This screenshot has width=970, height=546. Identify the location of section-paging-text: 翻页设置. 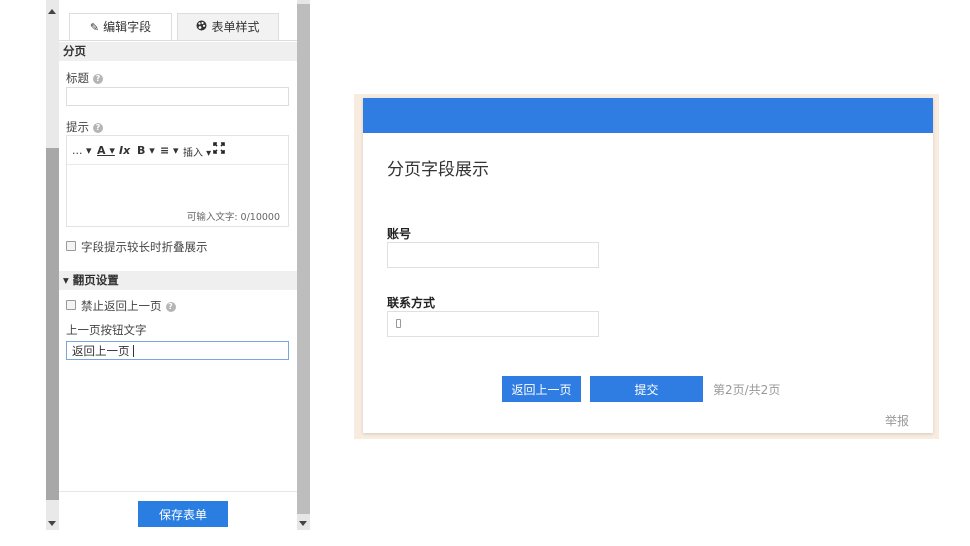
(95, 280).